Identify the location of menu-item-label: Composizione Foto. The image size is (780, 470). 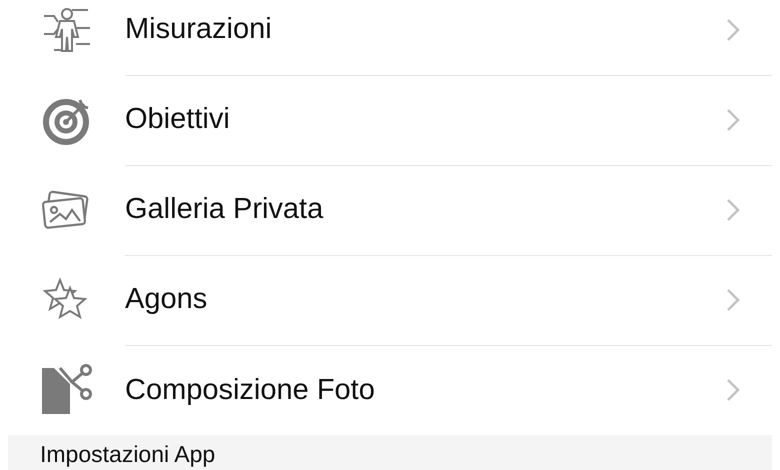
(250, 390).